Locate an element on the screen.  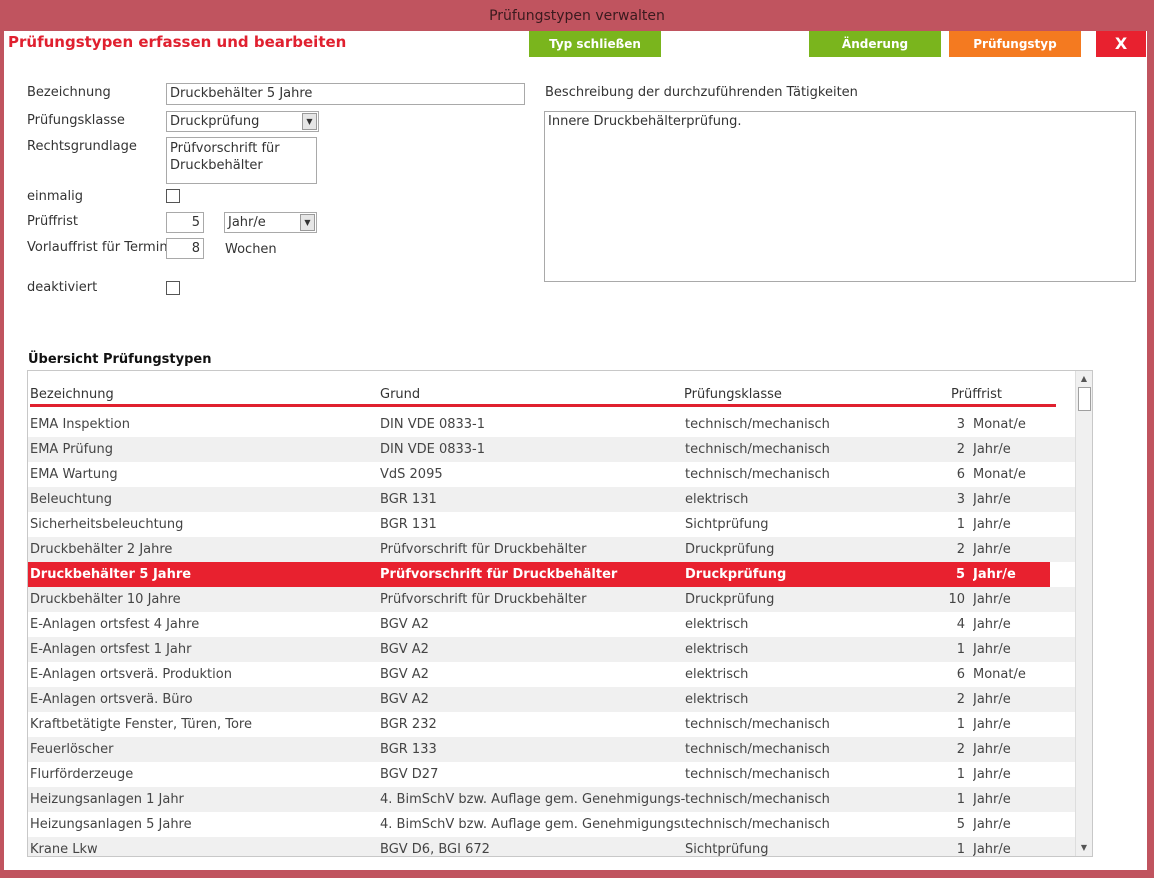
table-scrollbar: ▲ ▼ is located at coordinates (1083, 613).